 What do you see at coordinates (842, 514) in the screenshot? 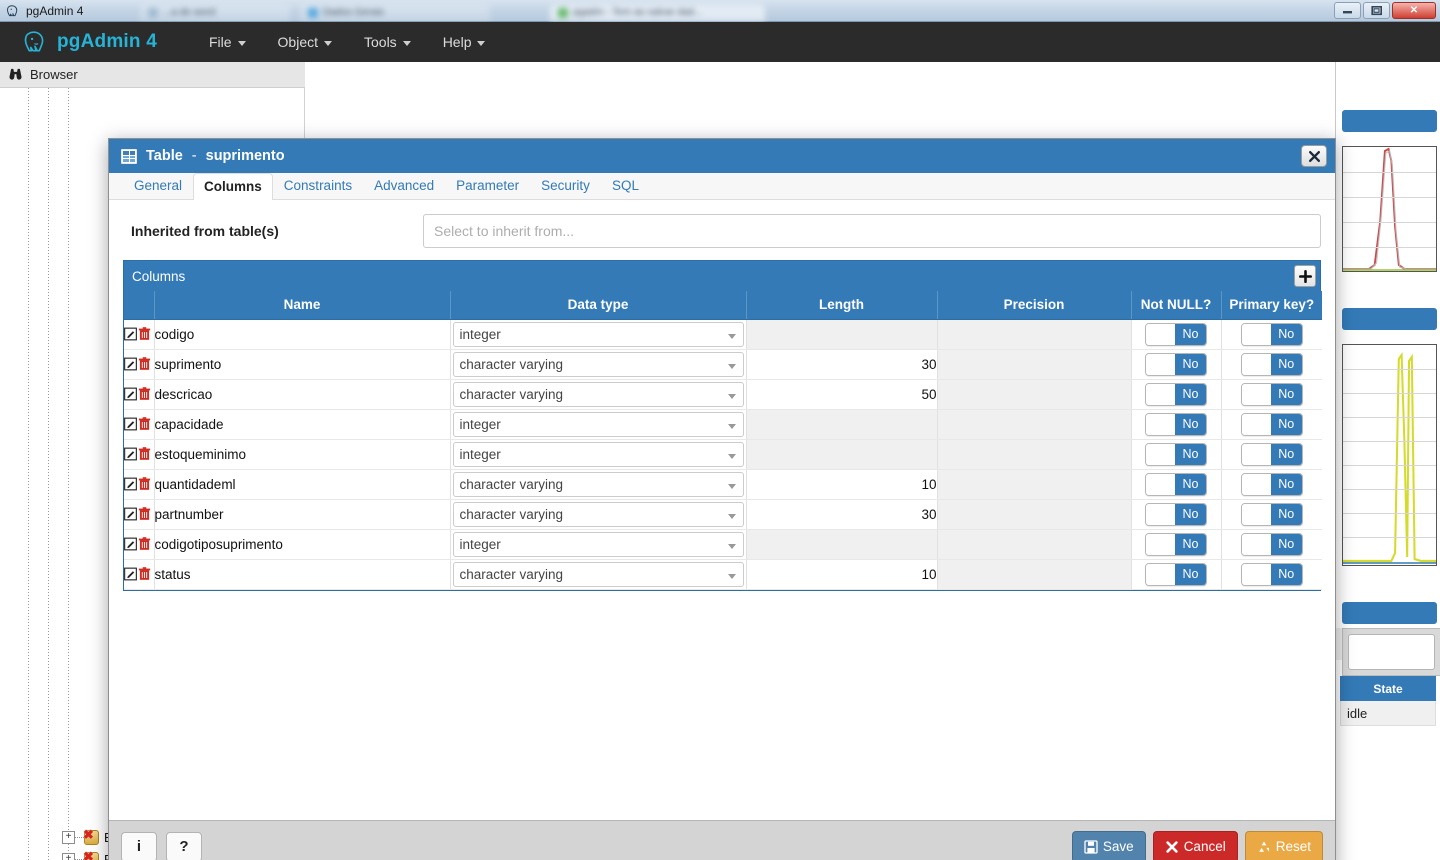
I see `row-length-cell: 30` at bounding box center [842, 514].